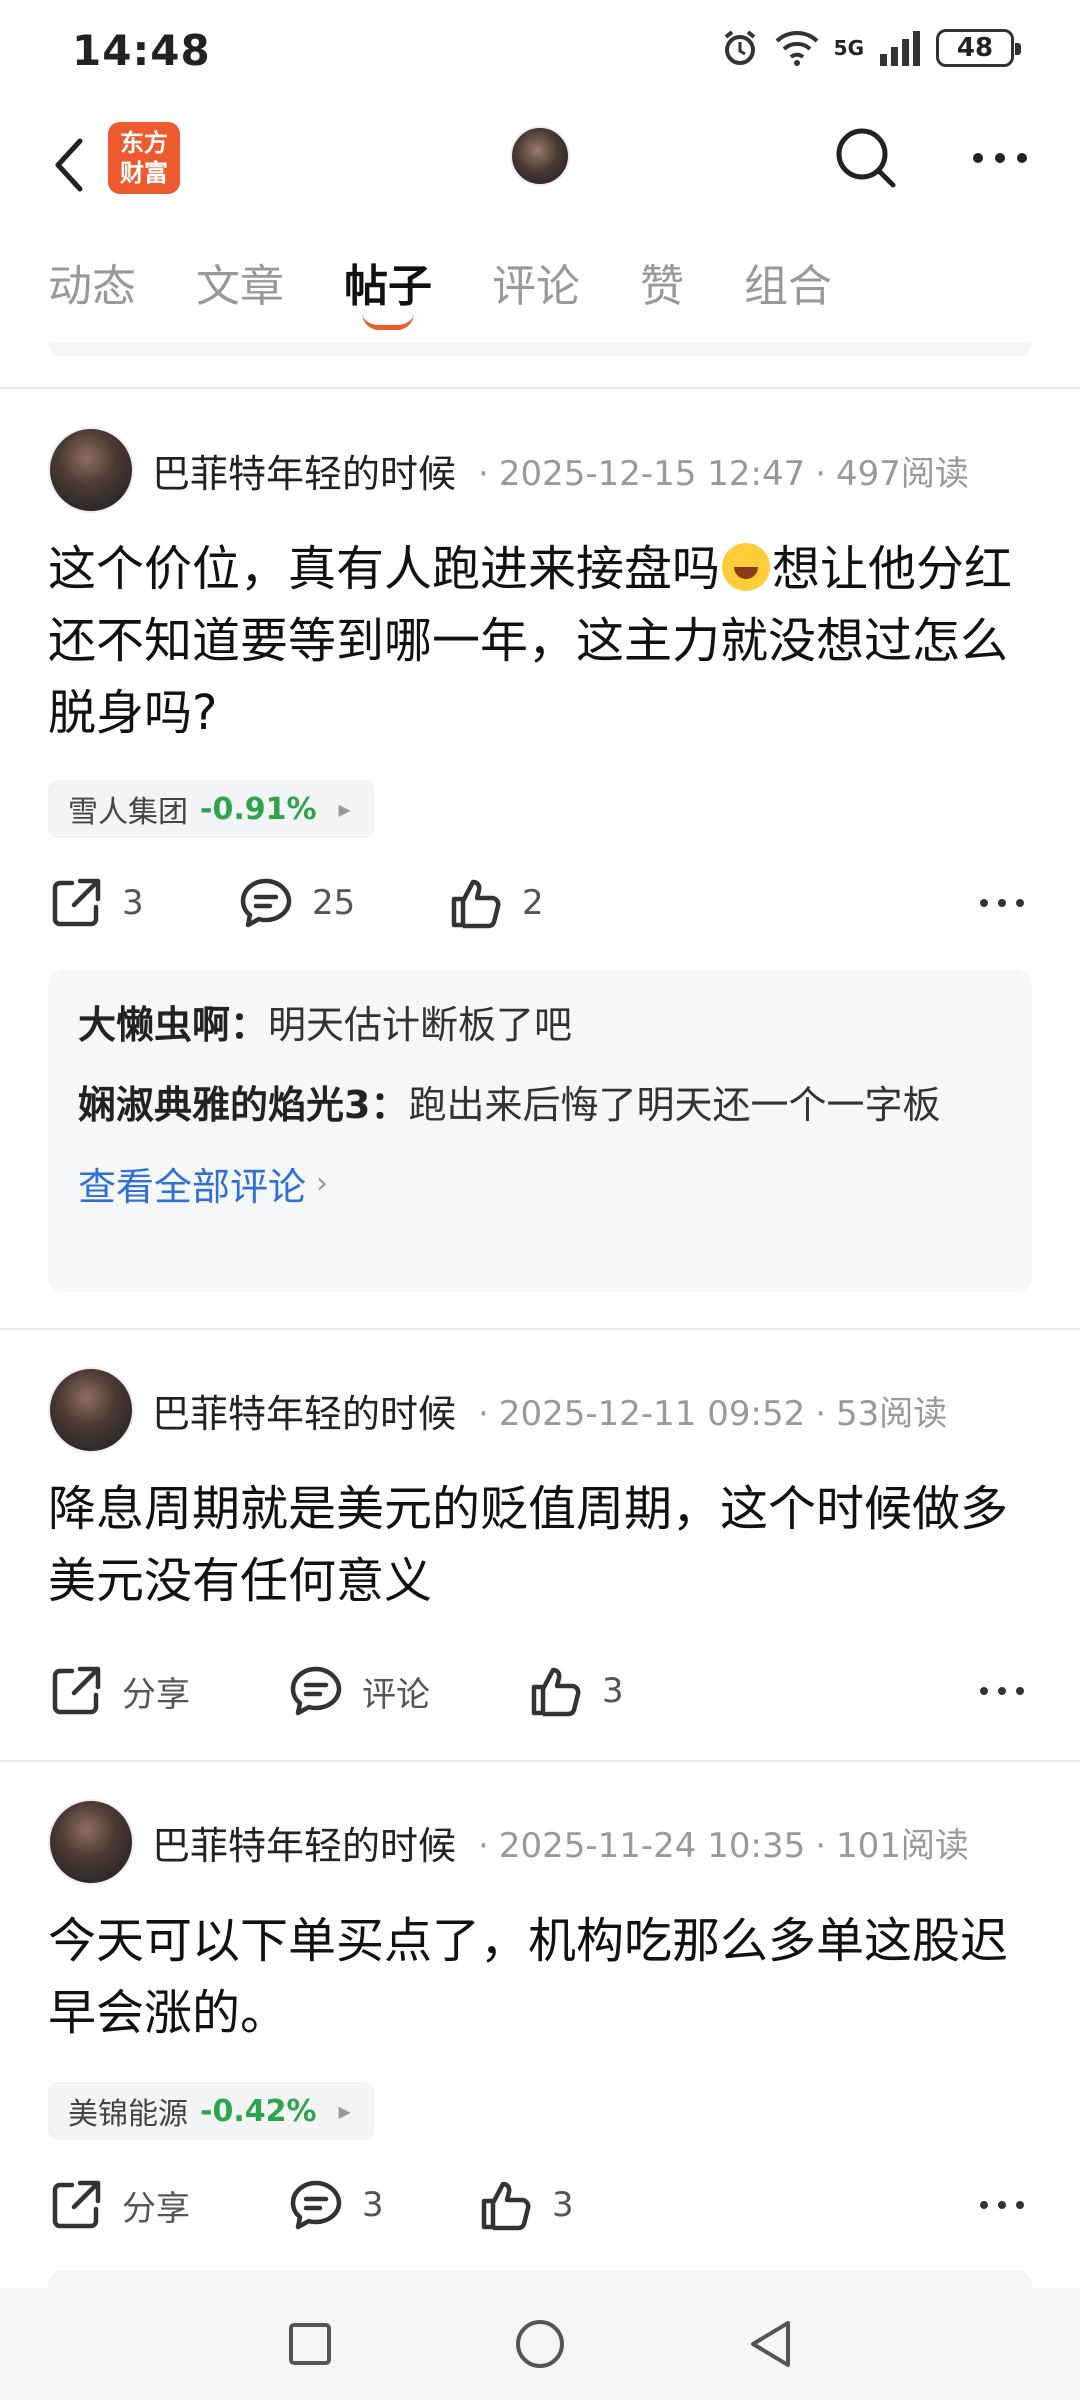 The width and height of the screenshot is (1080, 2400). I want to click on system-nav-bar, so click(540, 2344).